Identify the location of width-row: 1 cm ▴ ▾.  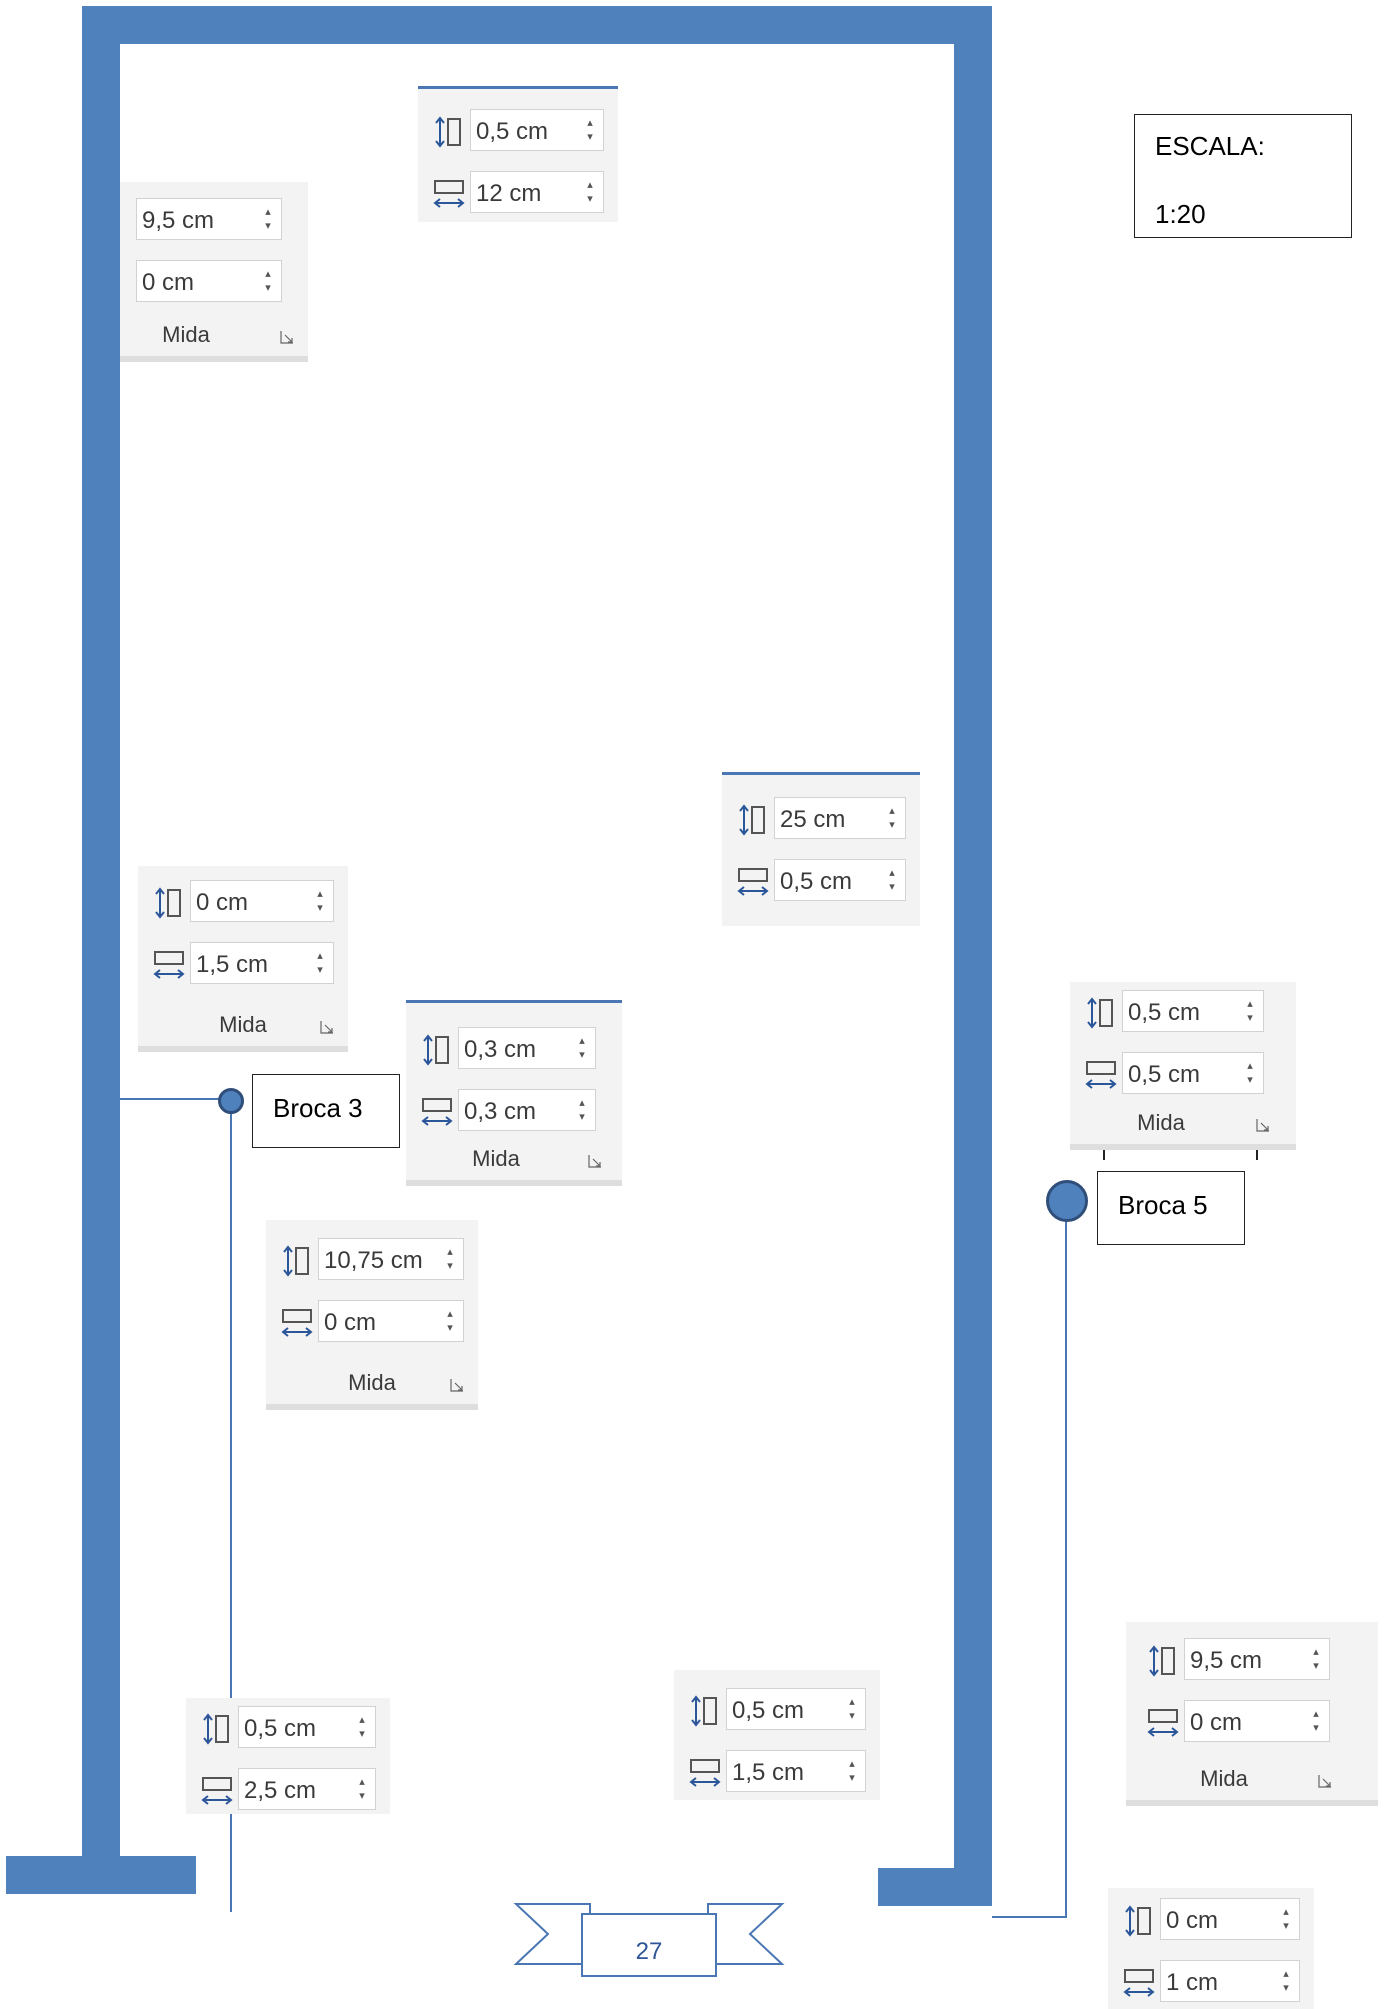
(1211, 1982).